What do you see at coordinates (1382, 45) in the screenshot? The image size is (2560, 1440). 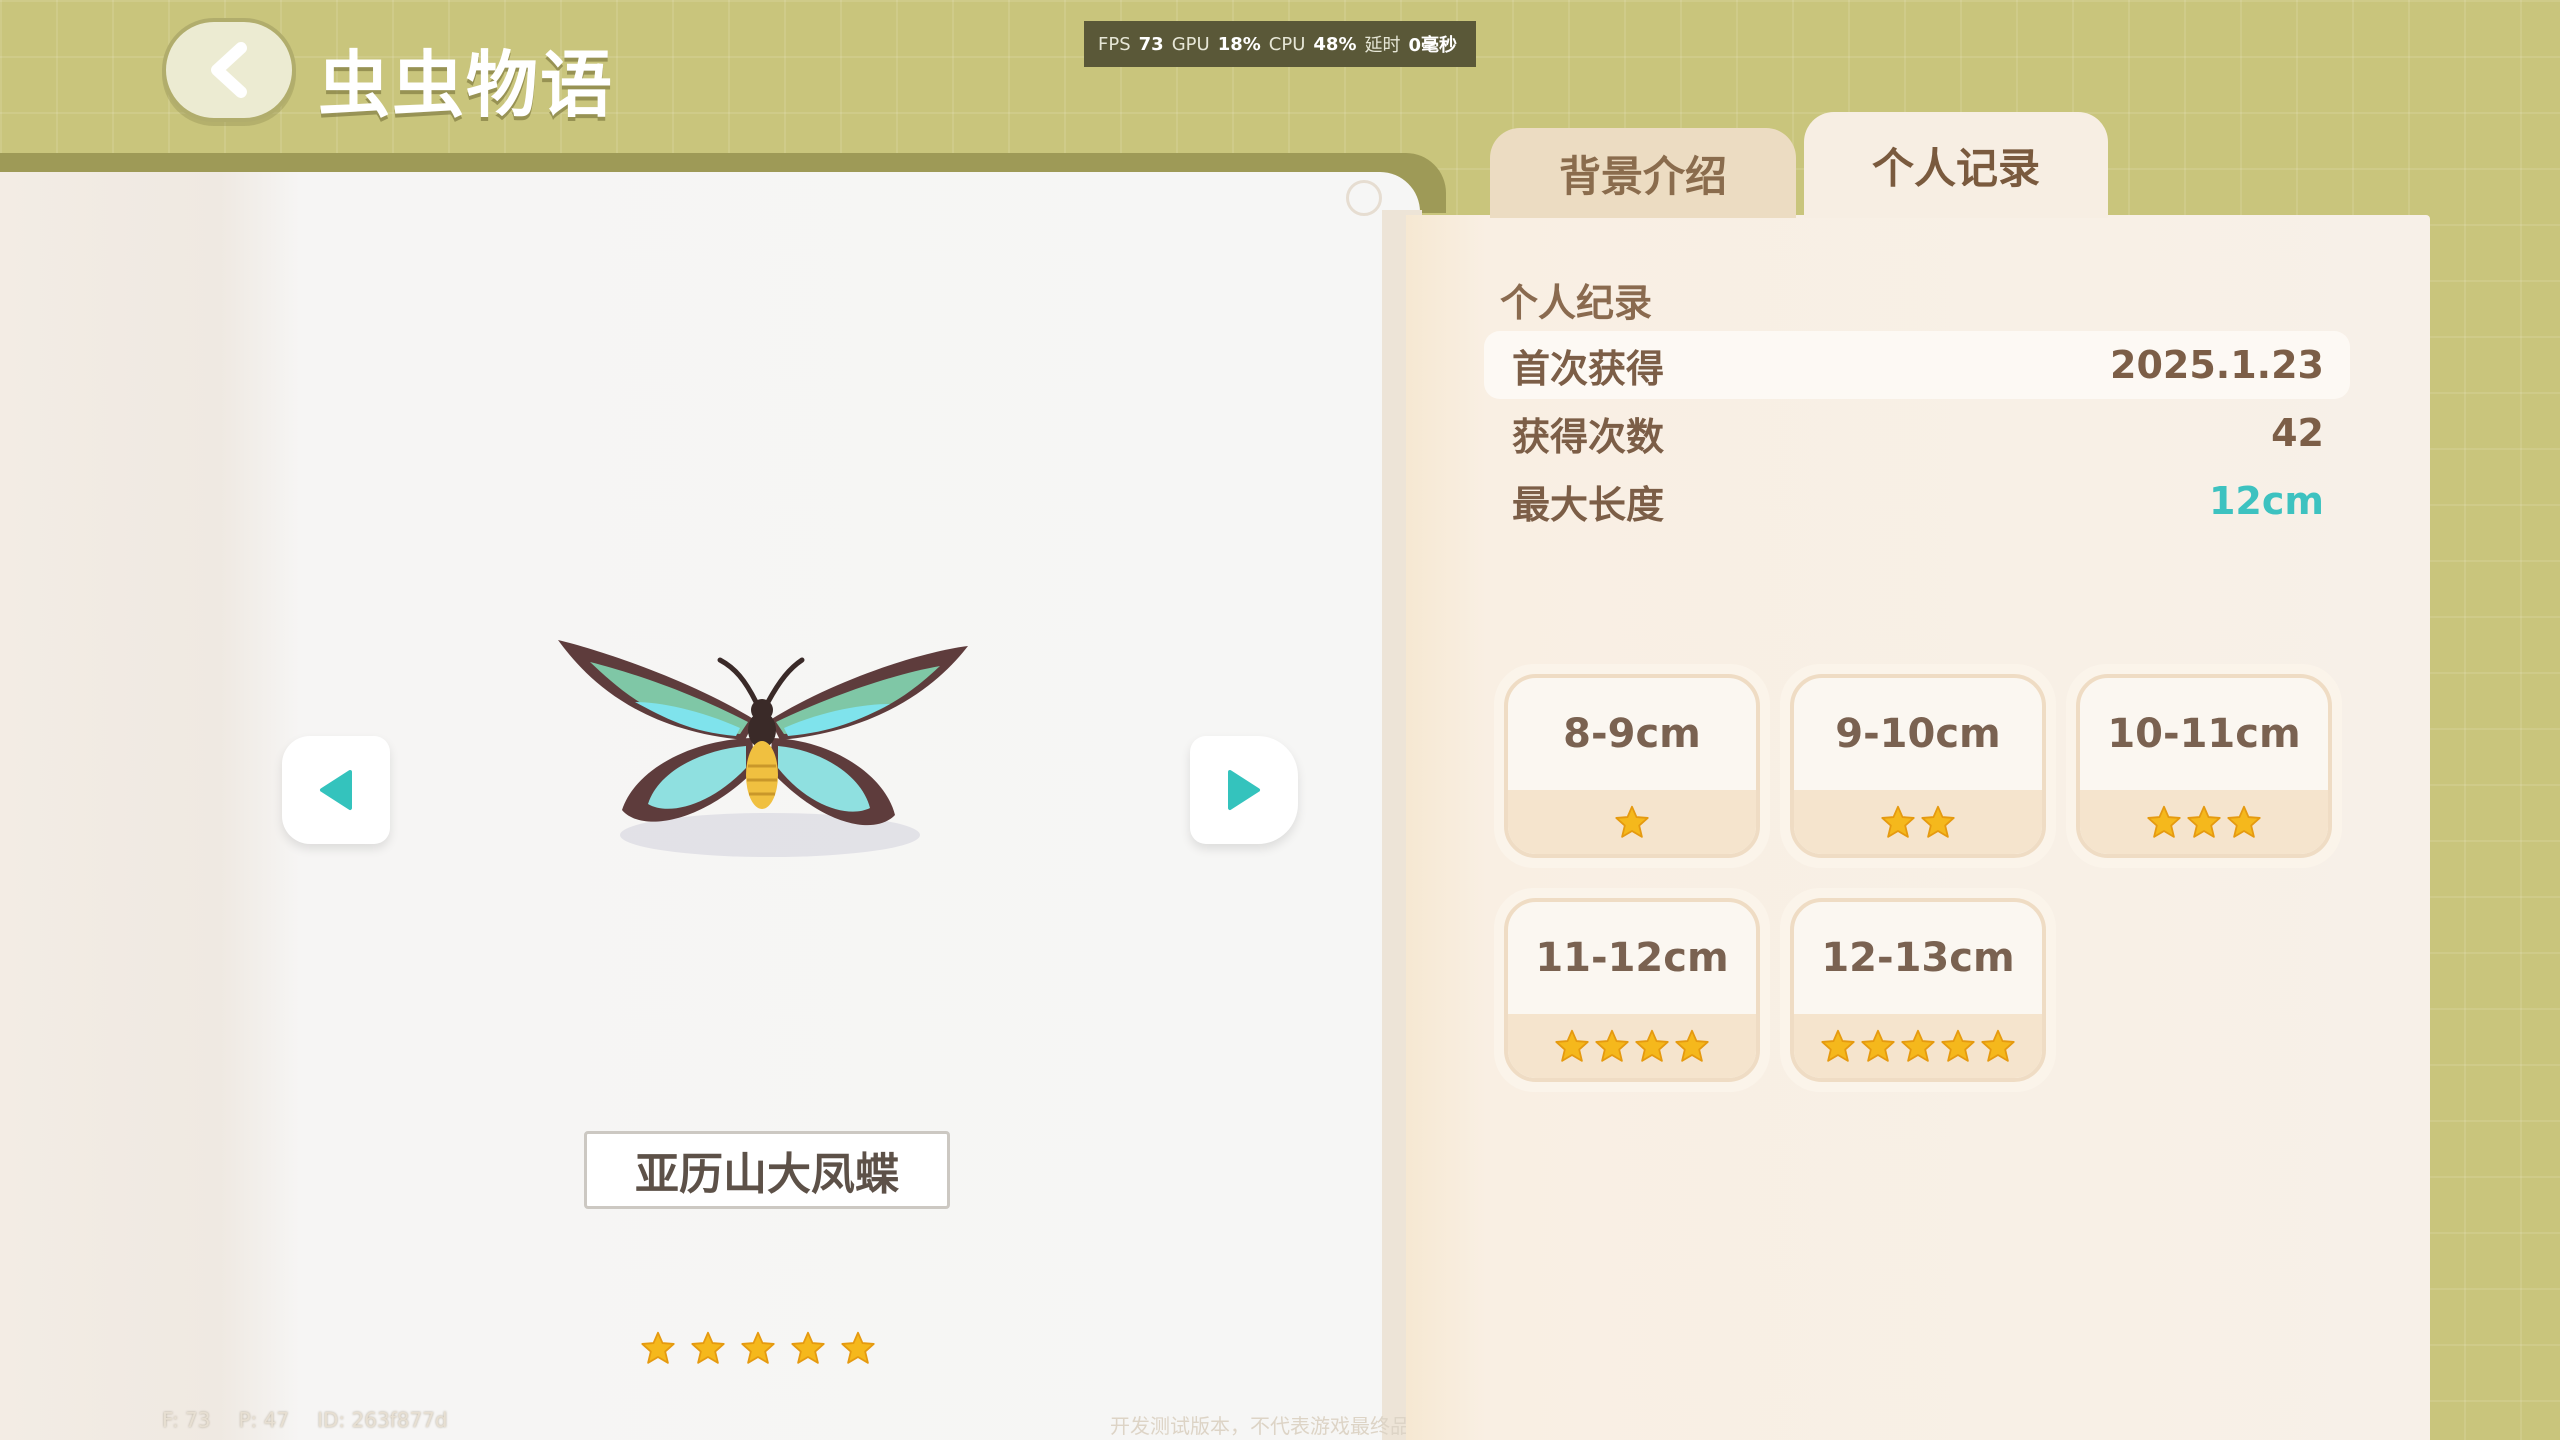 I see `latency-label: 延时` at bounding box center [1382, 45].